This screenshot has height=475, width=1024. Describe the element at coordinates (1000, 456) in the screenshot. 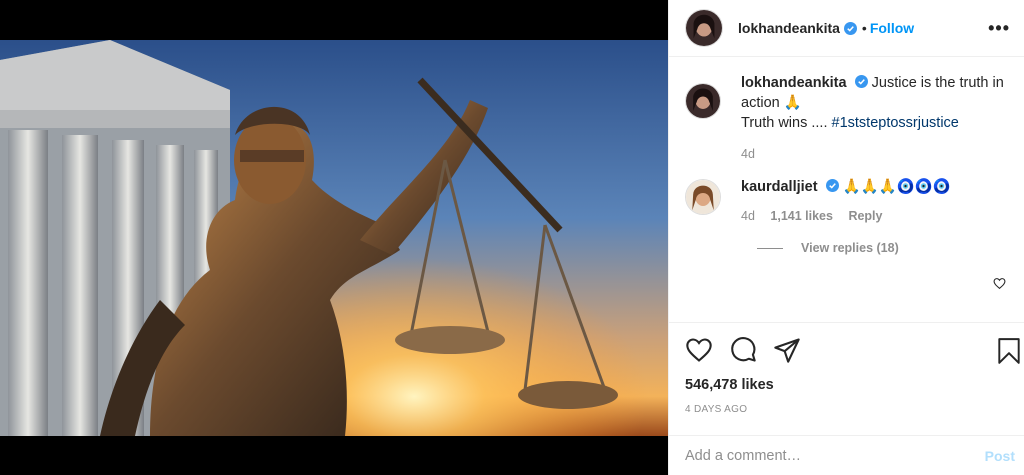

I see `post-comment-button: Post` at that location.